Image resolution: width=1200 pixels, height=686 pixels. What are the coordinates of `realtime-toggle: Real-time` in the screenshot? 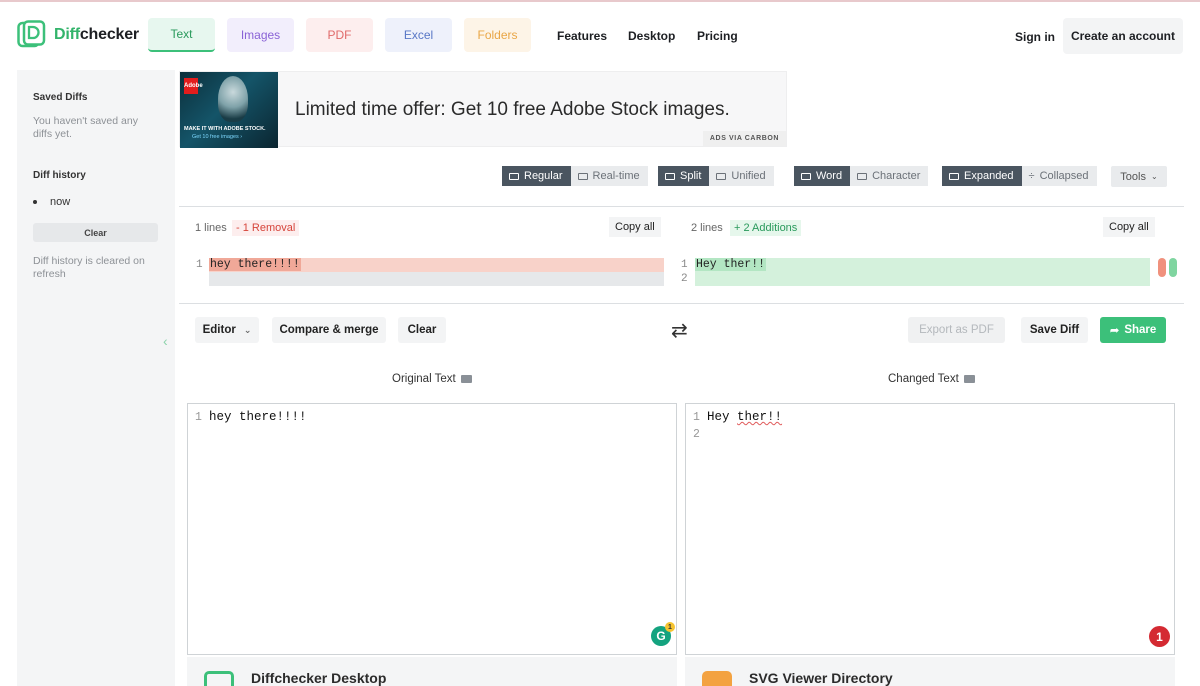 It's located at (609, 176).